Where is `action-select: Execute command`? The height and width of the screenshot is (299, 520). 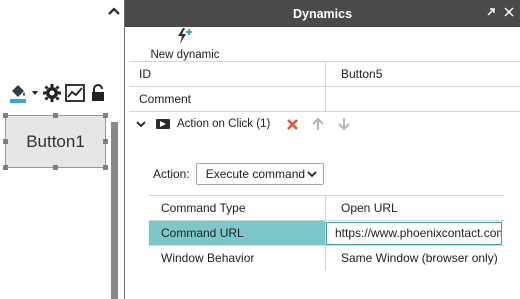
action-select: Execute command is located at coordinates (259, 174).